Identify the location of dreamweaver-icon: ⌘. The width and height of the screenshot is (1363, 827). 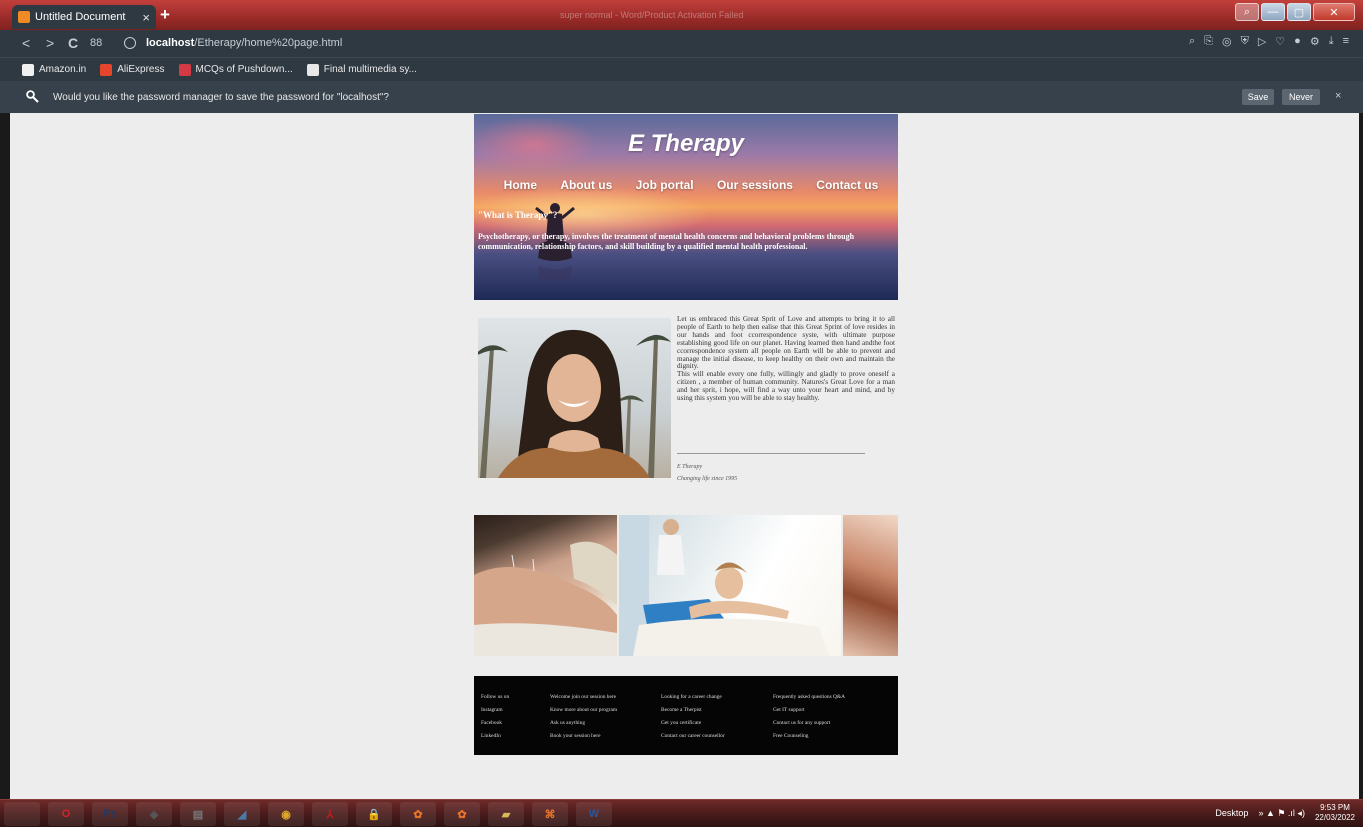
(550, 814).